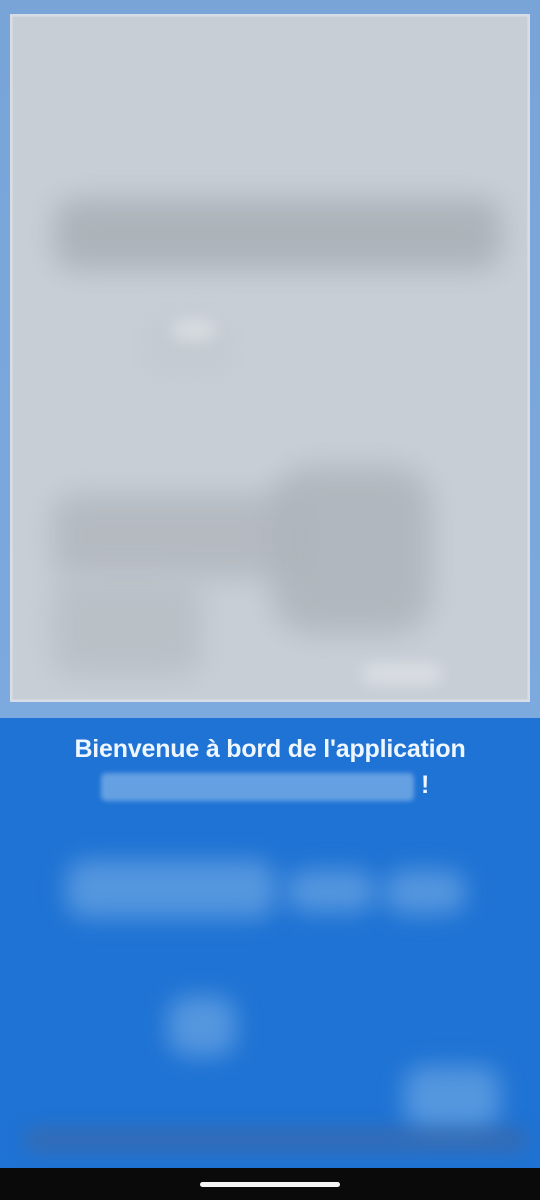 This screenshot has height=1200, width=540. Describe the element at coordinates (127, 626) in the screenshot. I see `blurred-footer-block` at that location.